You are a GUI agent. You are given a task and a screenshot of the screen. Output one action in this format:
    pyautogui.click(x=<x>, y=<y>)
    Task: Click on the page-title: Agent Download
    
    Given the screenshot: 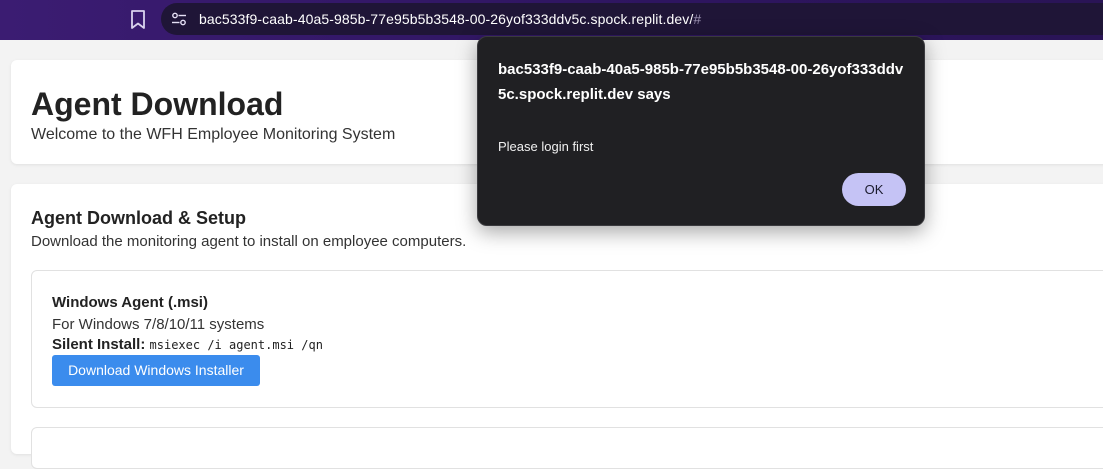 What is the action you would take?
    pyautogui.click(x=157, y=104)
    